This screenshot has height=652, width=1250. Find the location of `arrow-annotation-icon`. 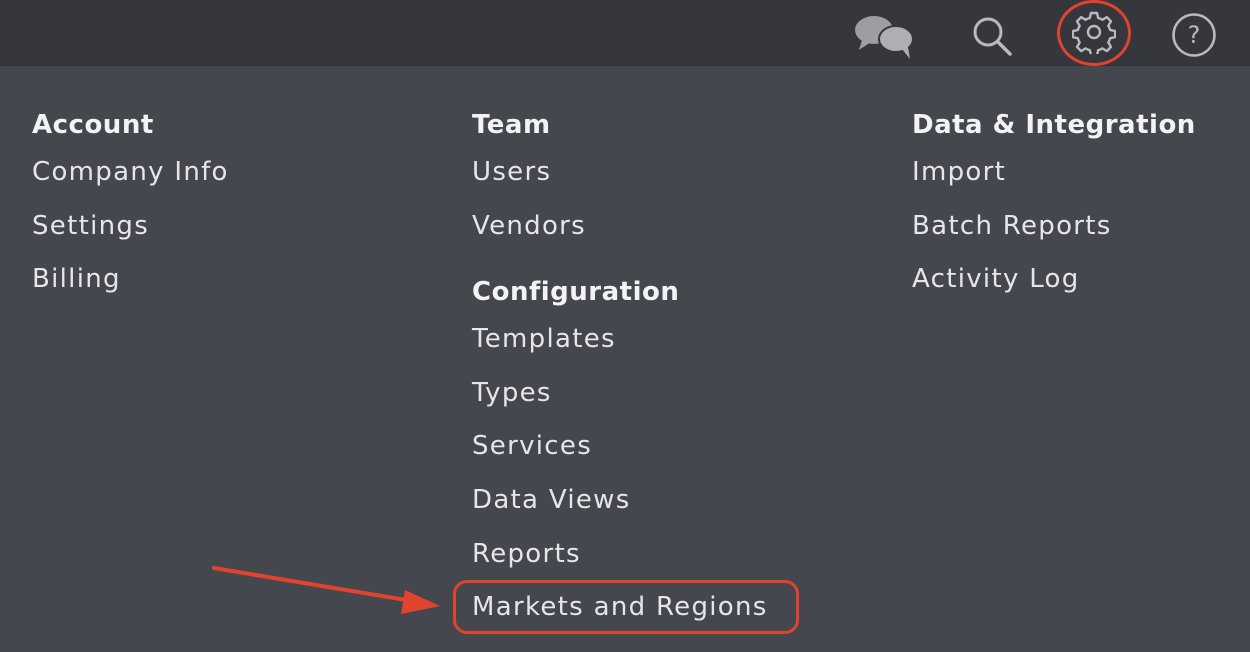

arrow-annotation-icon is located at coordinates (326, 590).